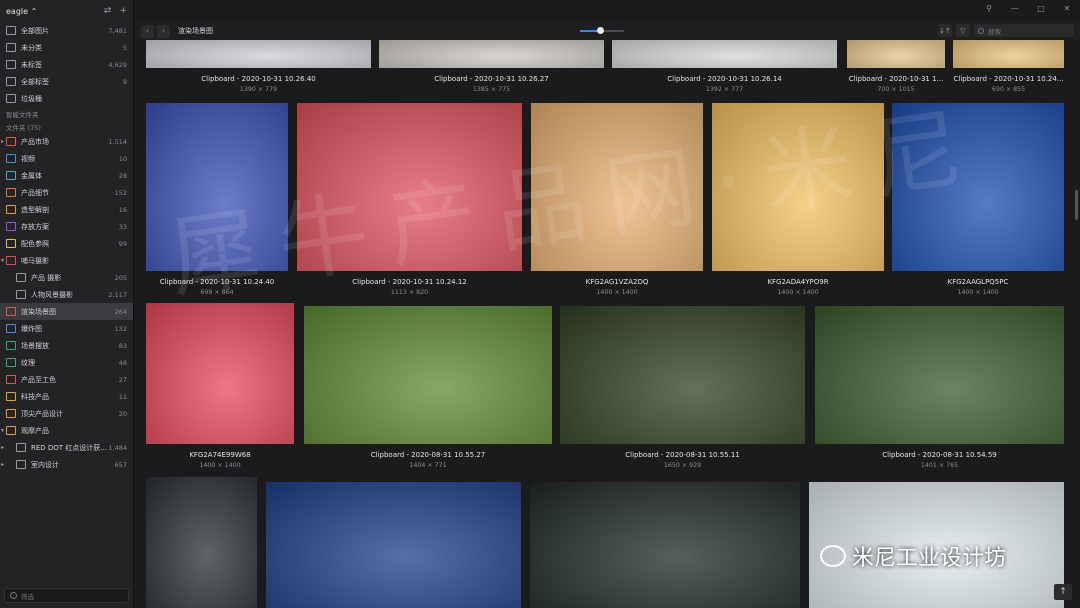 The height and width of the screenshot is (608, 1080). What do you see at coordinates (66, 595) in the screenshot?
I see `folder-filter-input: 筛选` at bounding box center [66, 595].